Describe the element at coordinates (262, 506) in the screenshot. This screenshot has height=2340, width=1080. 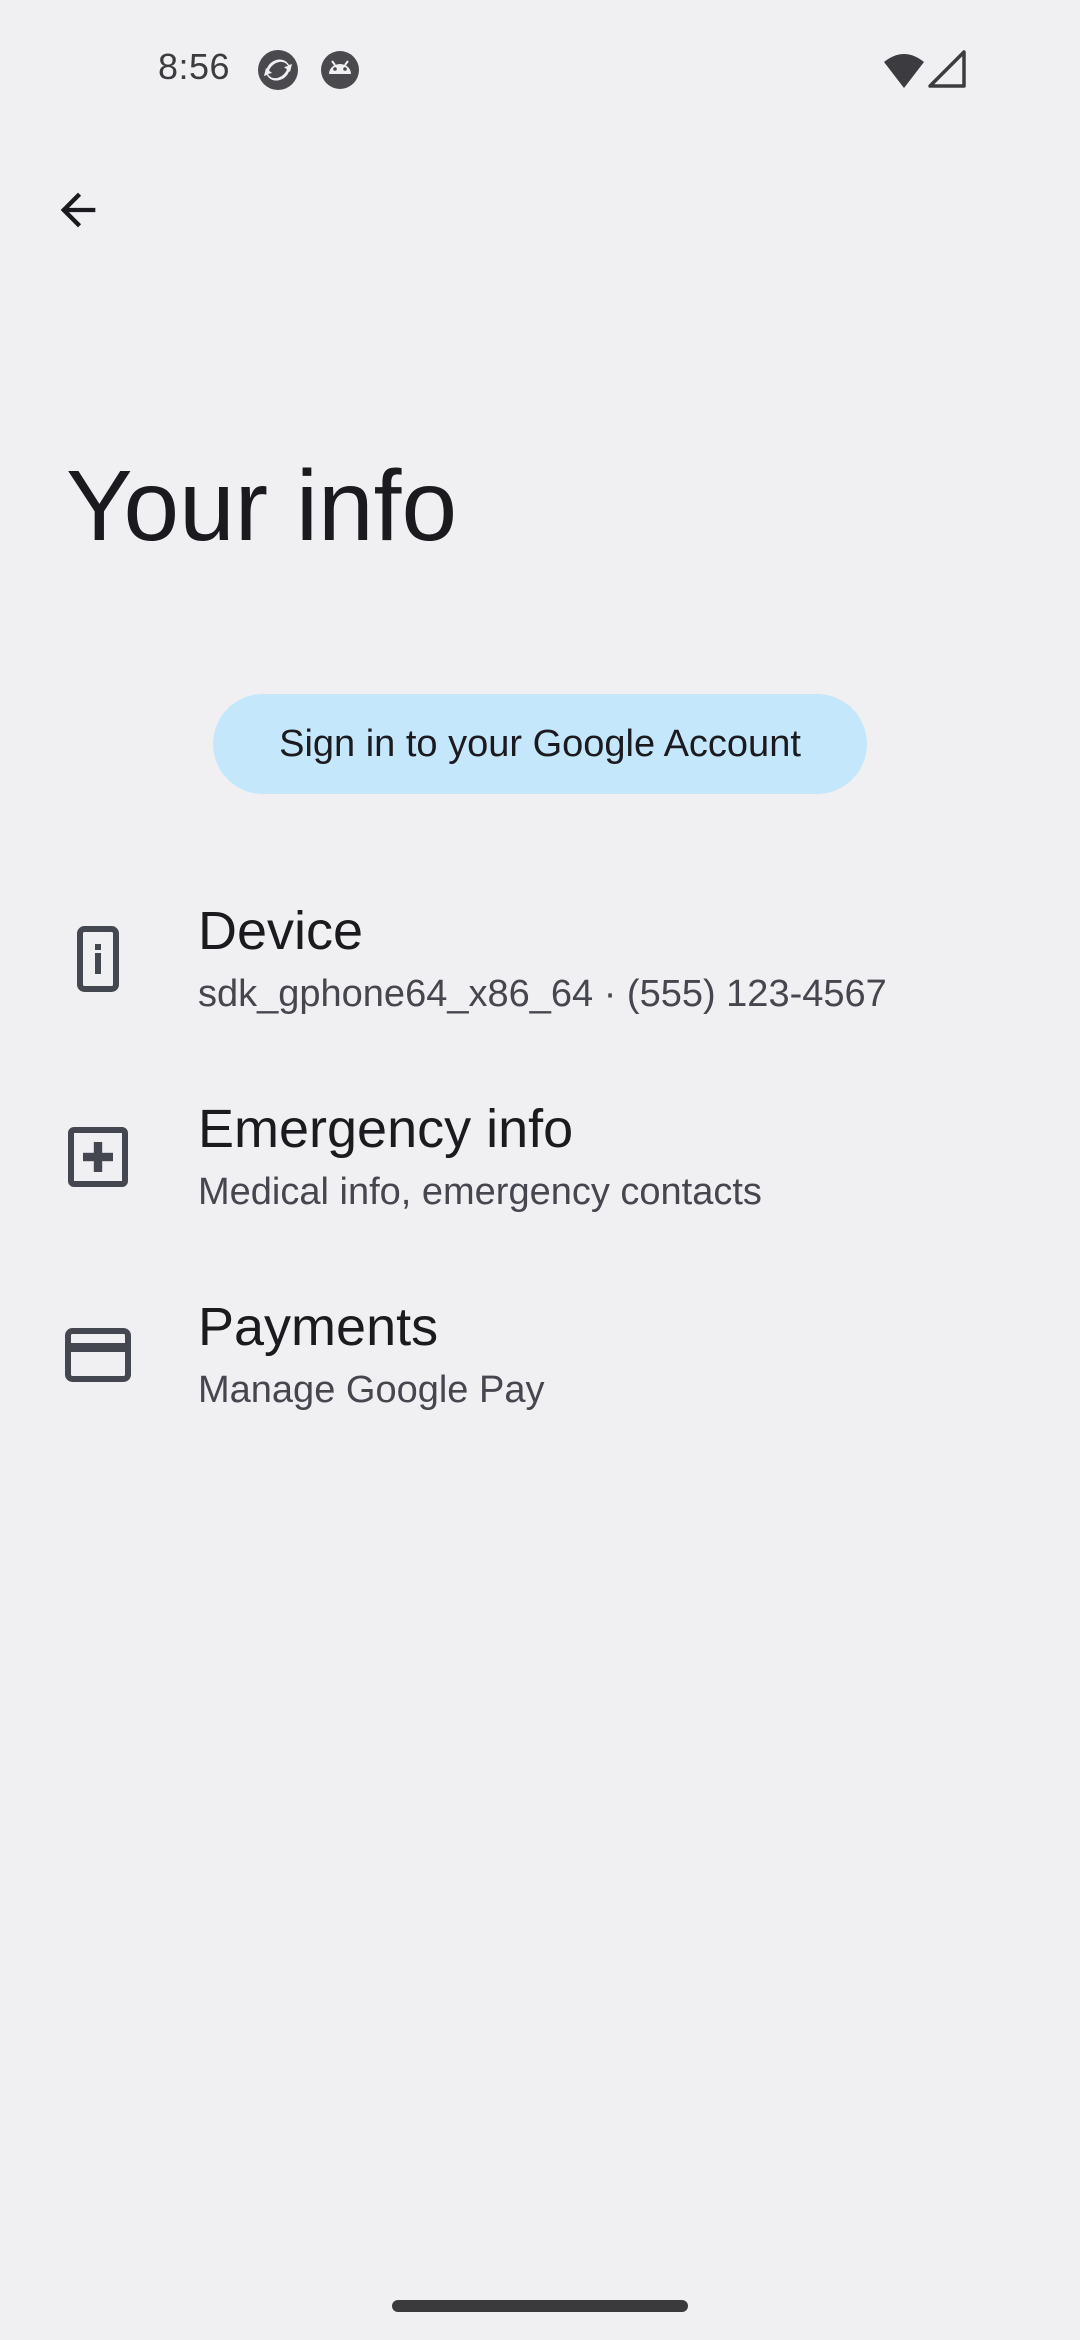
I see `page-title: Your info` at that location.